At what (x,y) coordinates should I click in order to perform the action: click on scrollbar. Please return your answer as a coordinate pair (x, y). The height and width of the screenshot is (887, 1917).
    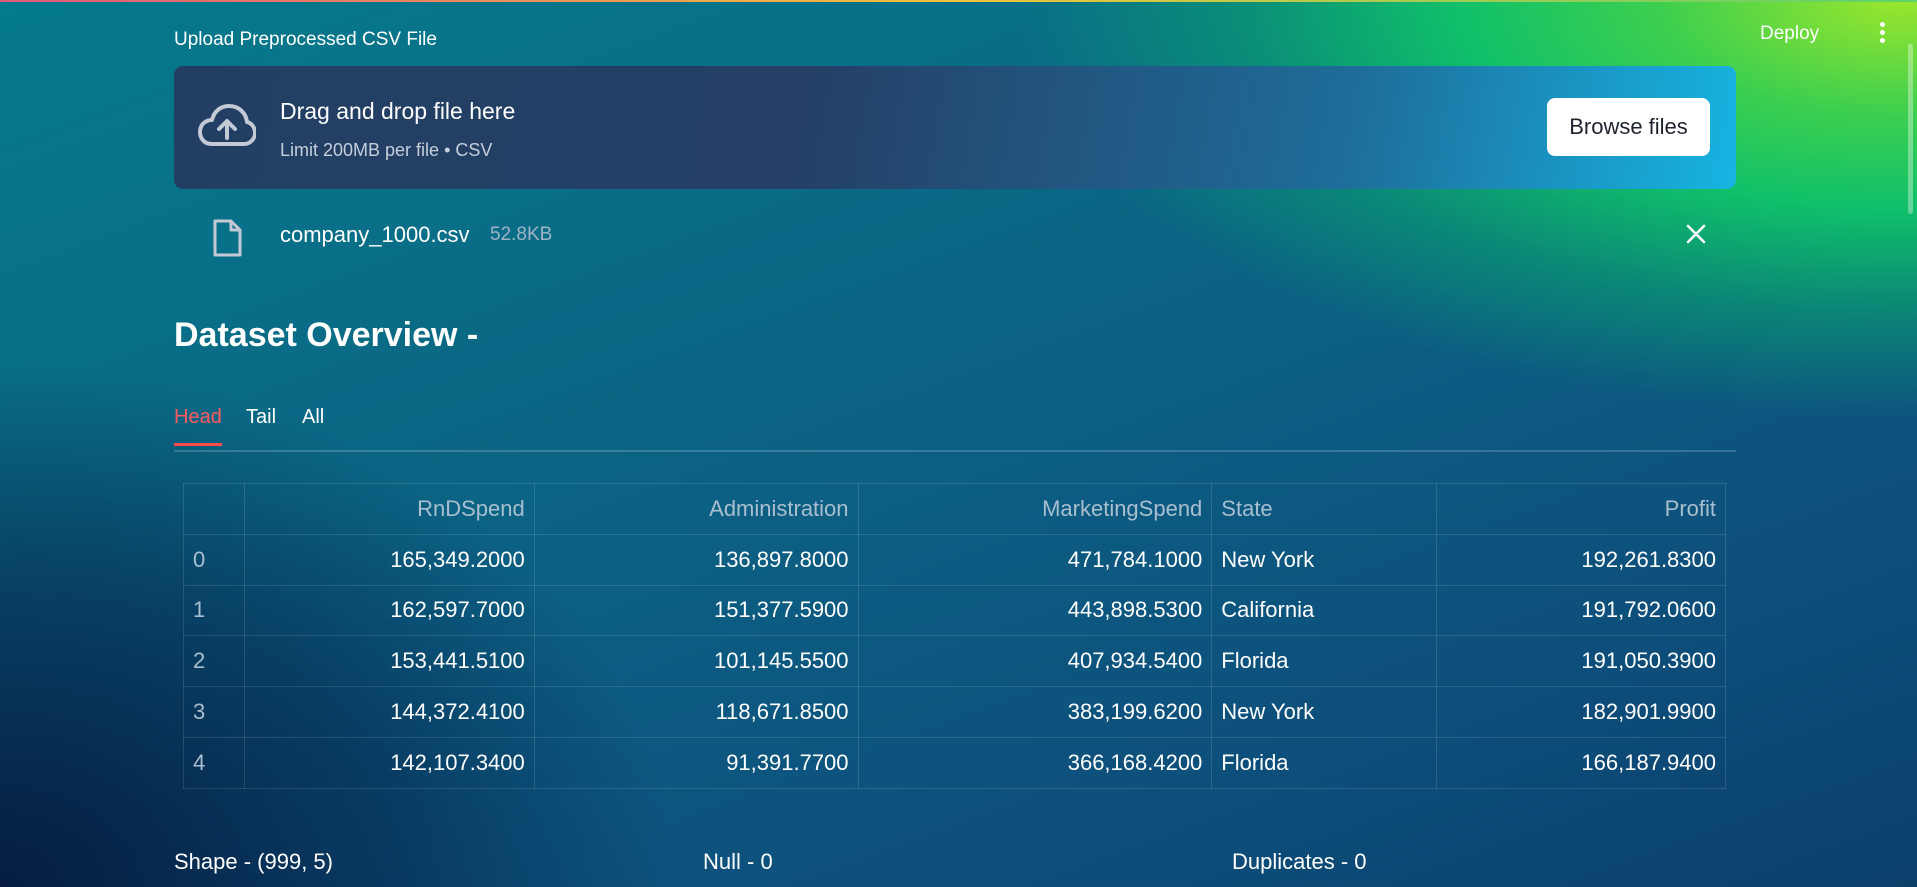
    Looking at the image, I should click on (1910, 129).